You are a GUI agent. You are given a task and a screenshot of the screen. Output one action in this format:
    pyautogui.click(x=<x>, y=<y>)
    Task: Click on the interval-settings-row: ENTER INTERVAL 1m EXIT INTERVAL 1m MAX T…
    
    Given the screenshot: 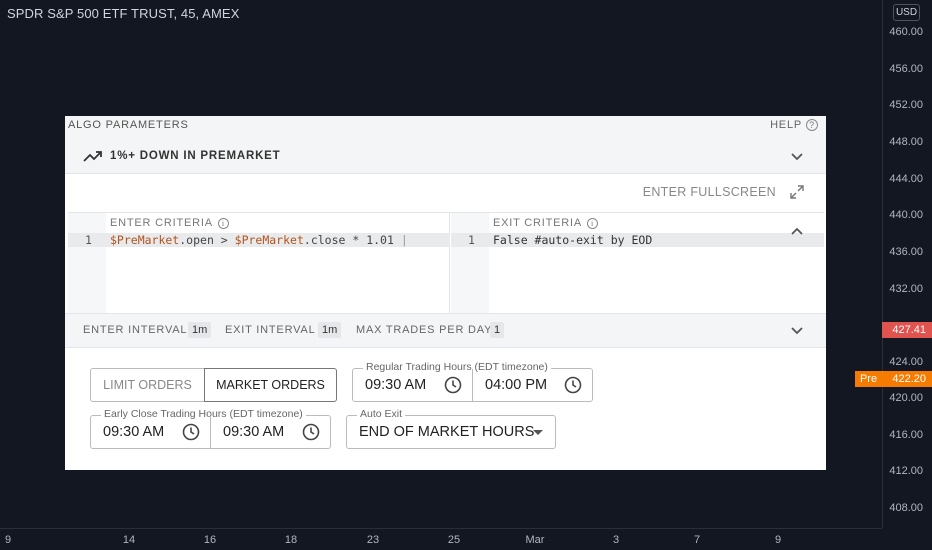 What is the action you would take?
    pyautogui.click(x=445, y=330)
    